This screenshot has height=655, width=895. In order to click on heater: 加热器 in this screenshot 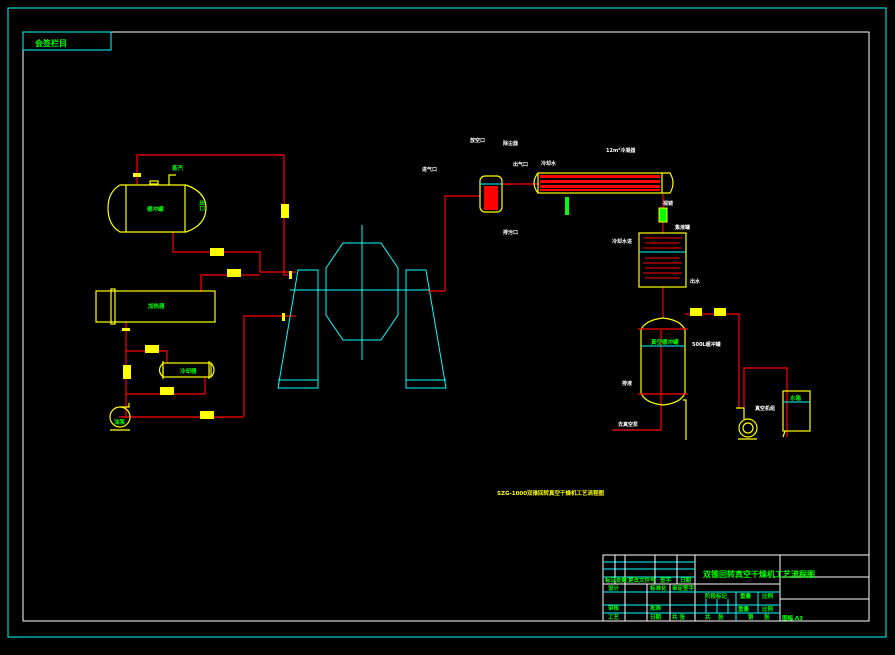, I will do `click(155, 306)`.